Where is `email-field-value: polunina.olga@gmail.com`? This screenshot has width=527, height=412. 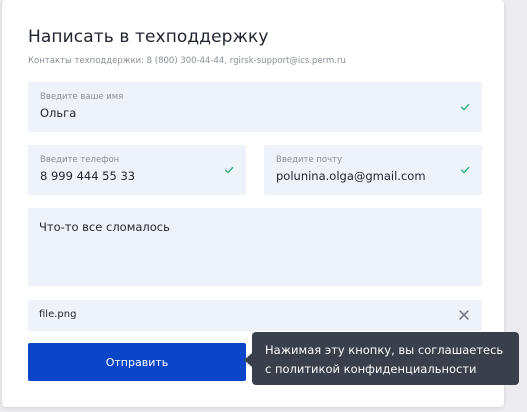
email-field-value: polunina.olga@gmail.com is located at coordinates (351, 176).